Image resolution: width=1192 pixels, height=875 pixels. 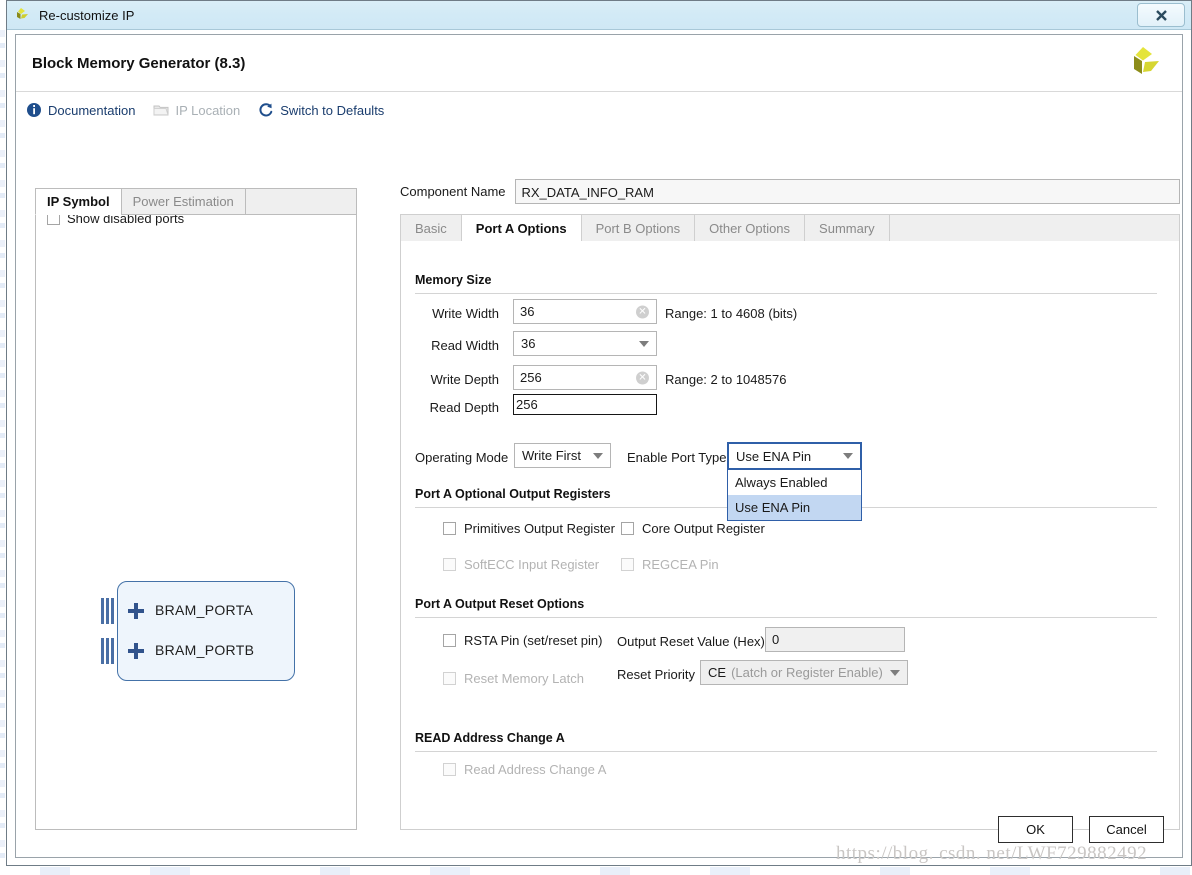 What do you see at coordinates (585, 377) in the screenshot?
I see `write-depth-input: 256 ✕` at bounding box center [585, 377].